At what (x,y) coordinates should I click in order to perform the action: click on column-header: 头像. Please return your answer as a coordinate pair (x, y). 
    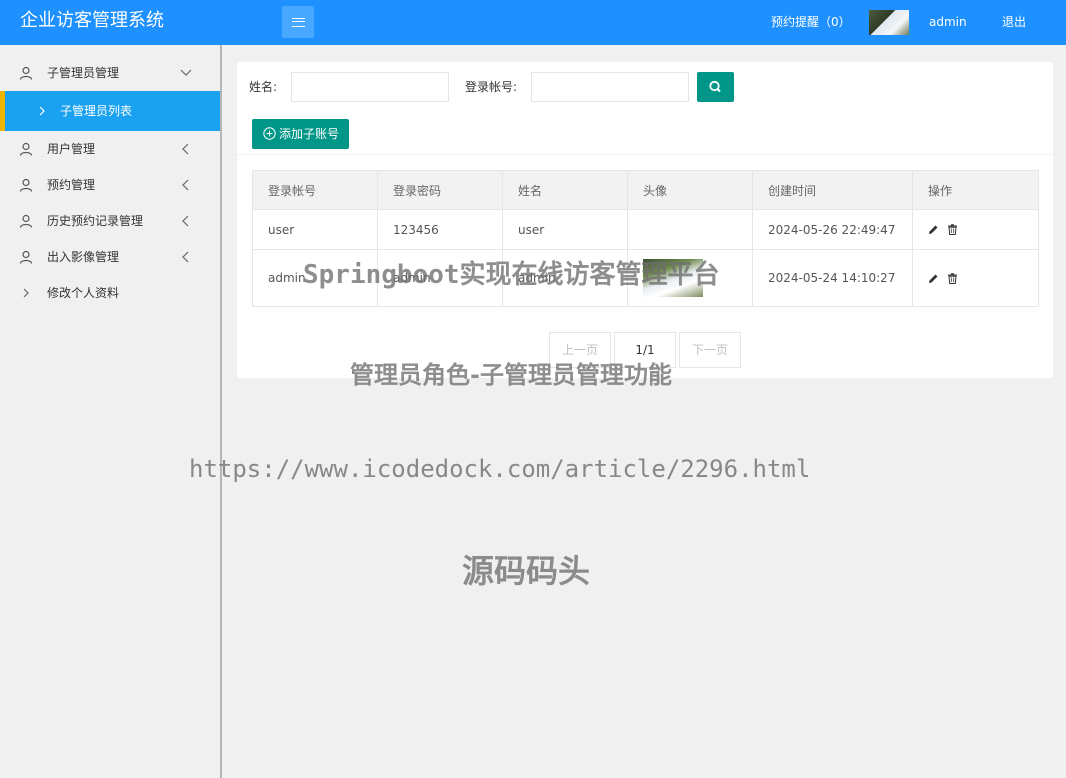
    Looking at the image, I should click on (690, 190).